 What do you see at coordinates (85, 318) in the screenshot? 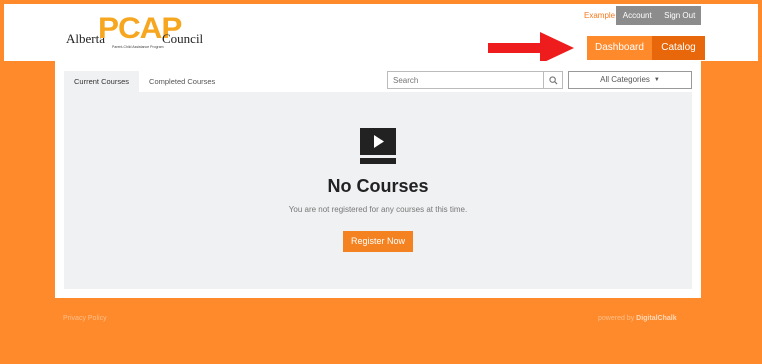
I see `privacy-policy-link: Privacy Policy` at bounding box center [85, 318].